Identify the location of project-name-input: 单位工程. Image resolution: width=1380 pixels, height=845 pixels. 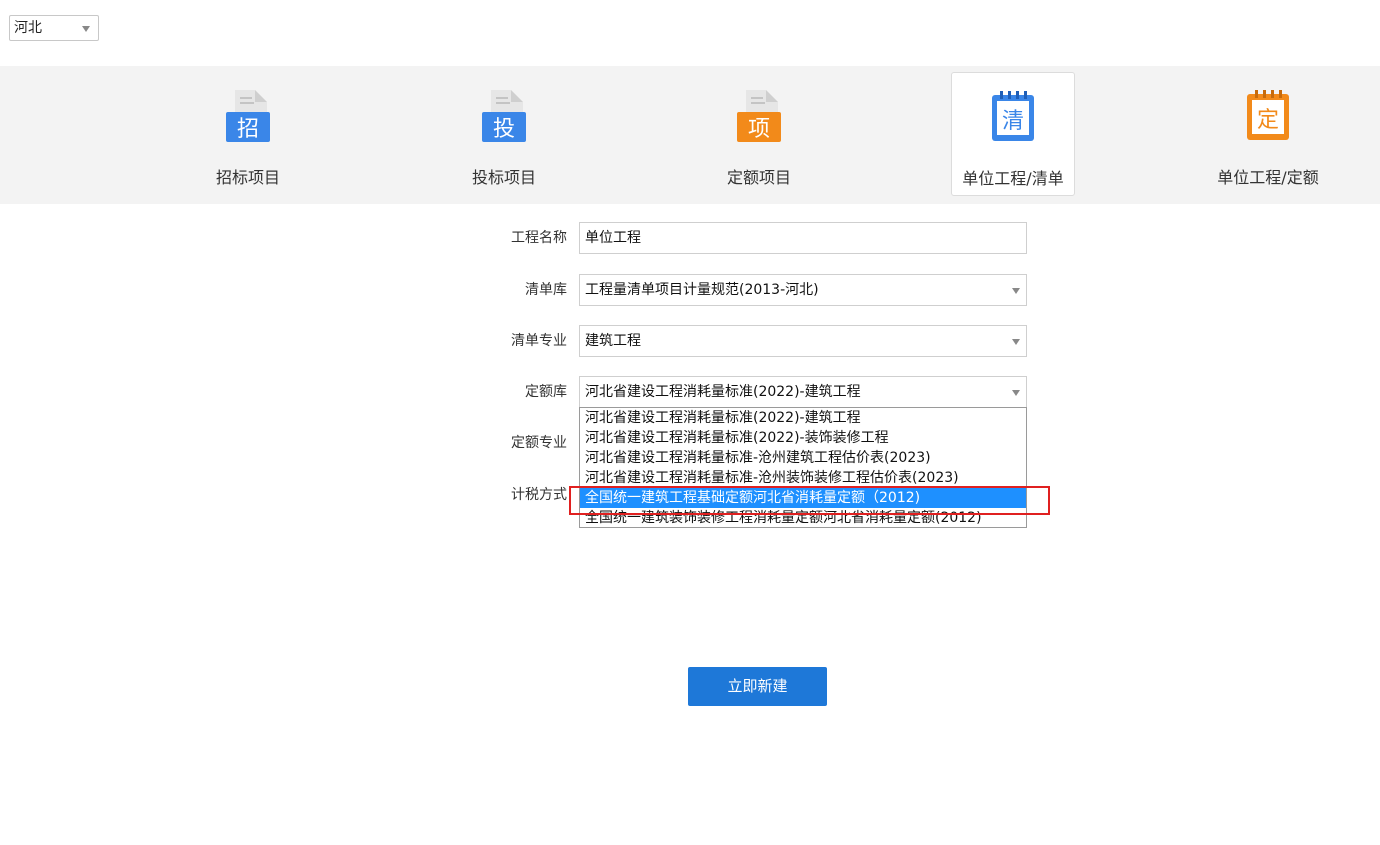
(803, 238).